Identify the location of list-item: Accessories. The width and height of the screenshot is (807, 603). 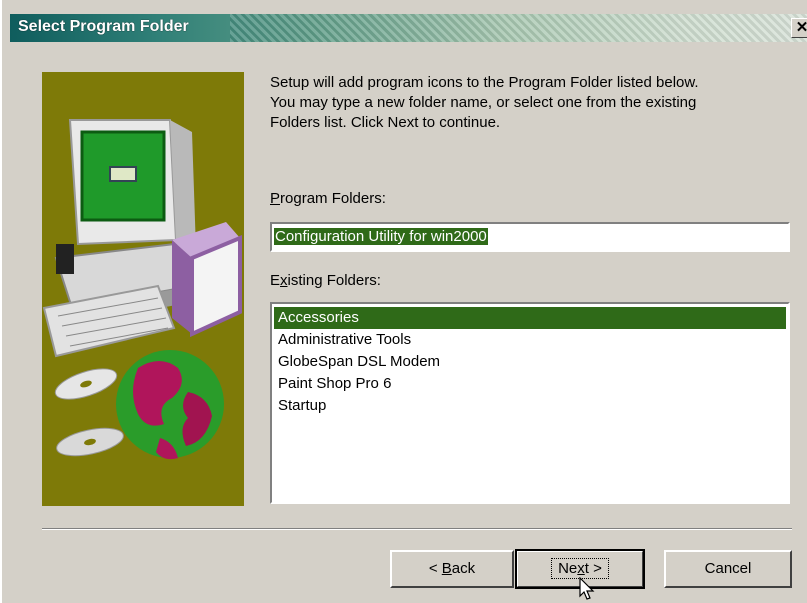
(530, 318).